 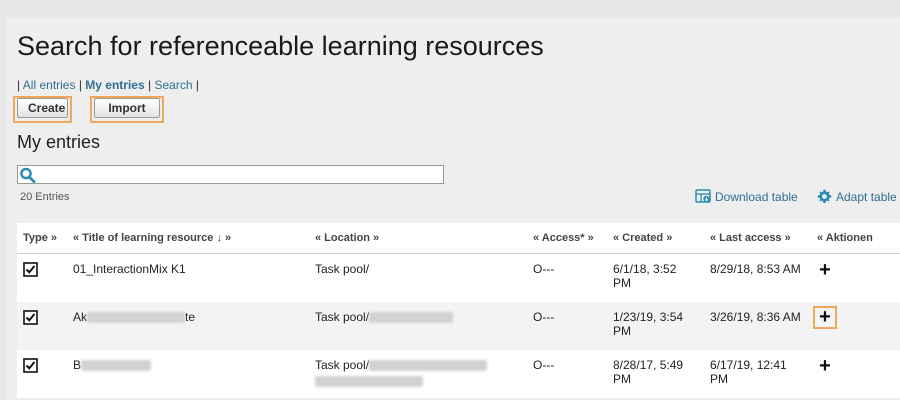 What do you see at coordinates (188, 238) in the screenshot?
I see `col-title-header: « Title of learning resource ↓ »` at bounding box center [188, 238].